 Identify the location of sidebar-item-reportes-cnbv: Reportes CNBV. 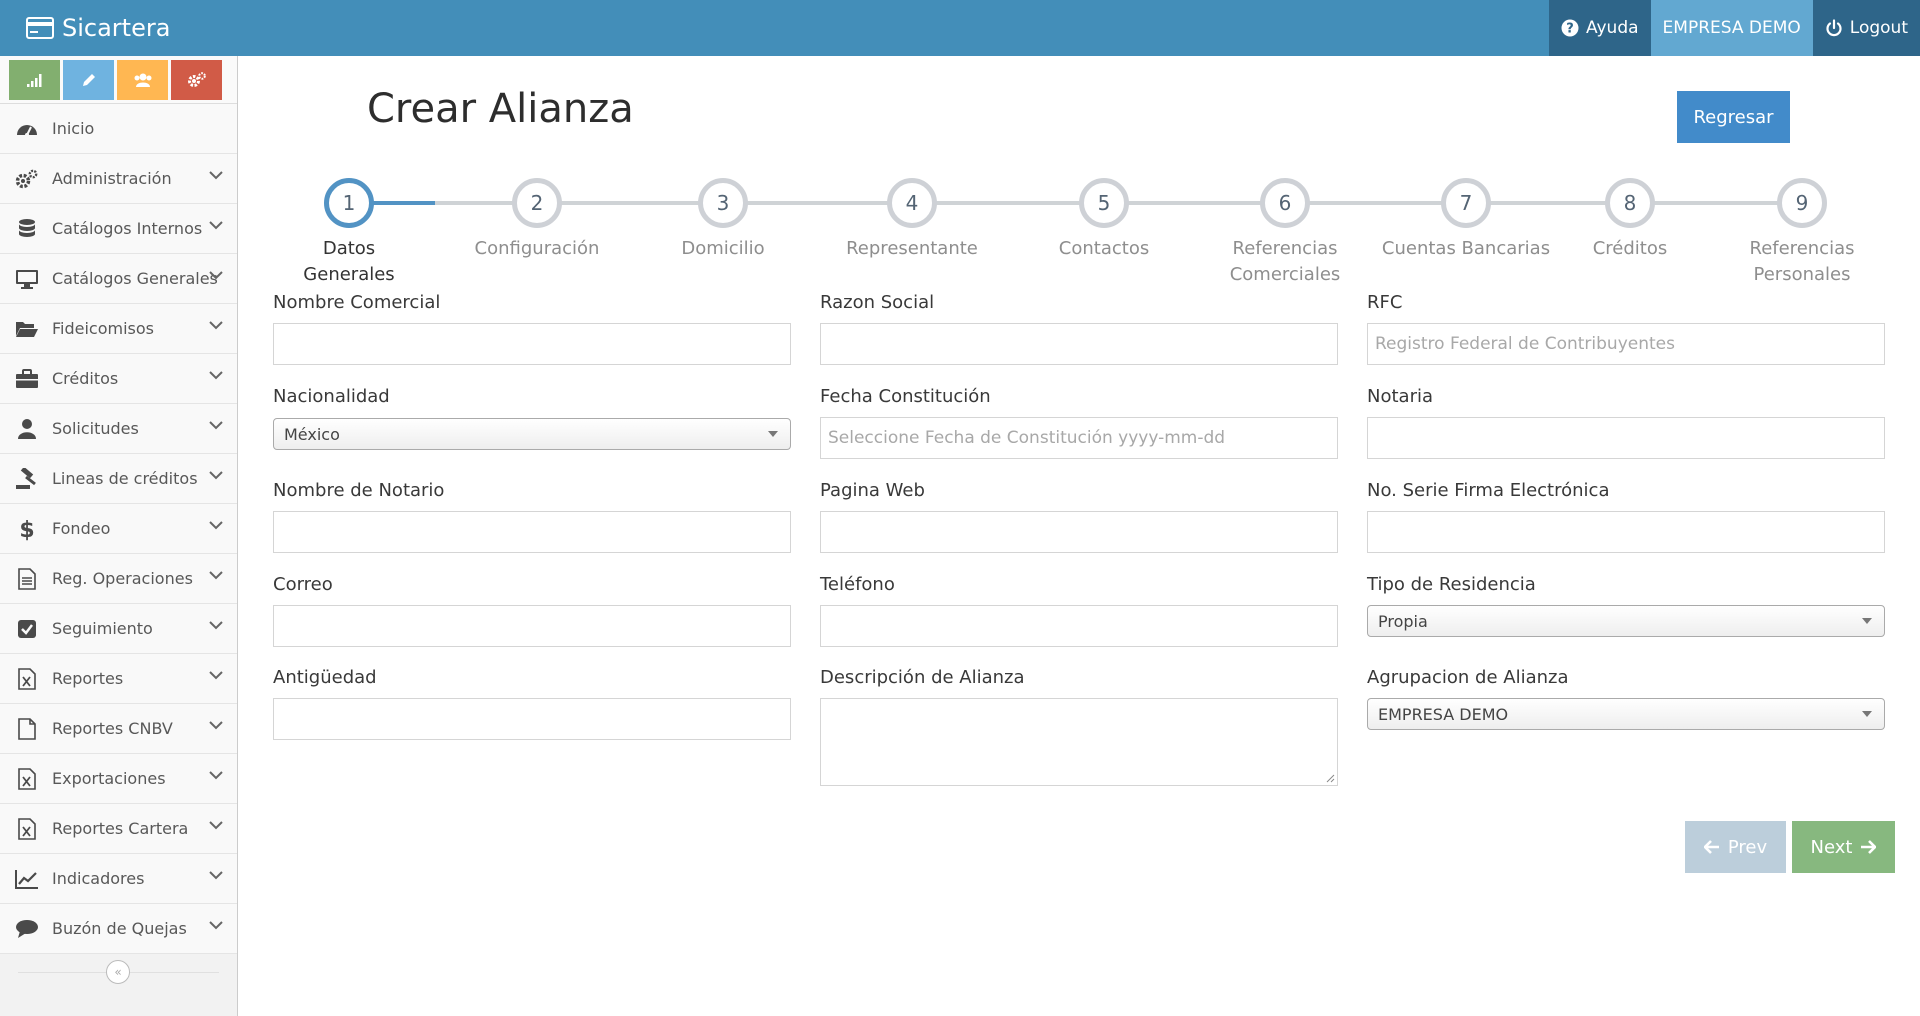
(118, 729).